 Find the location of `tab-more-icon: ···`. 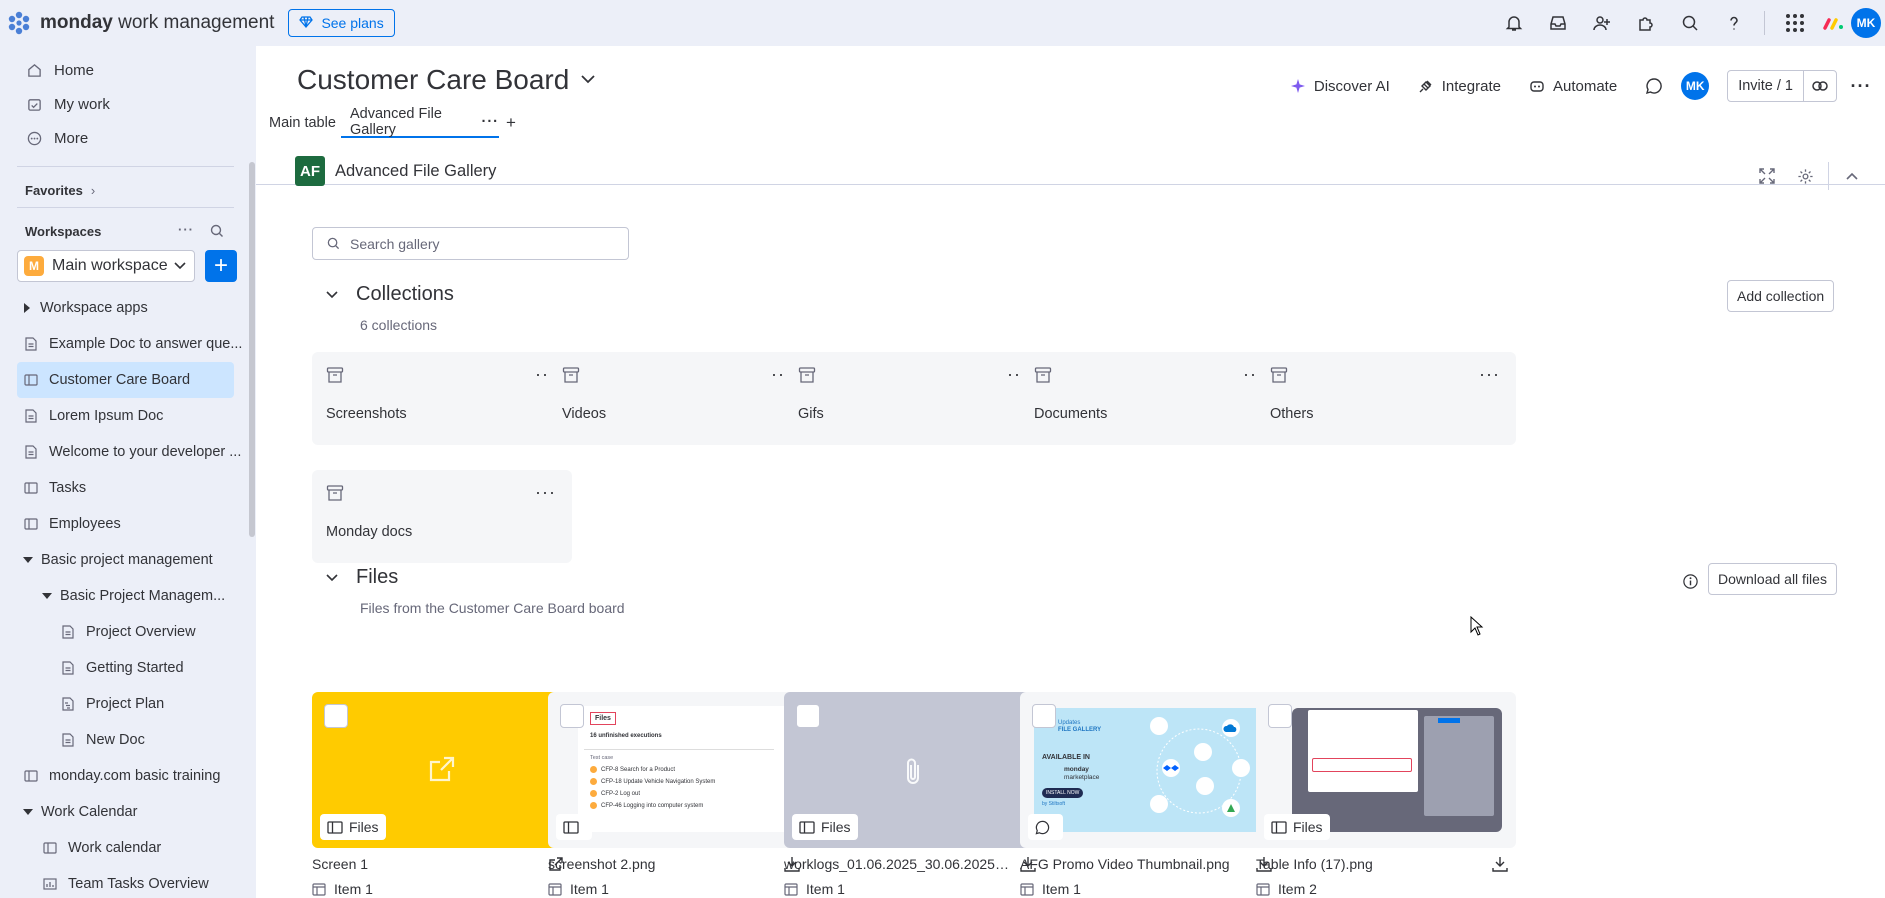

tab-more-icon: ··· is located at coordinates (491, 122).